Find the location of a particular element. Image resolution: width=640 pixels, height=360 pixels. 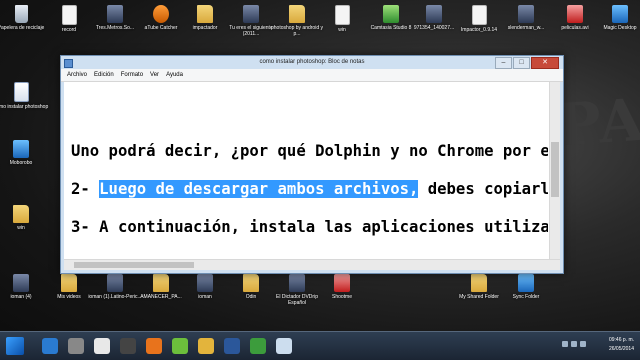

close-button: ✕ is located at coordinates (545, 63).